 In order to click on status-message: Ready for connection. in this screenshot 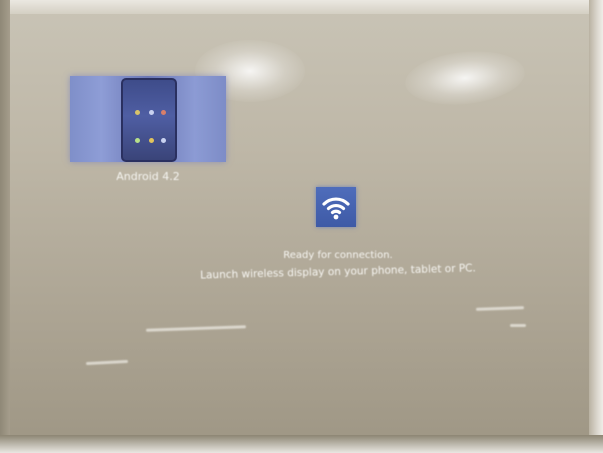, I will do `click(338, 255)`.